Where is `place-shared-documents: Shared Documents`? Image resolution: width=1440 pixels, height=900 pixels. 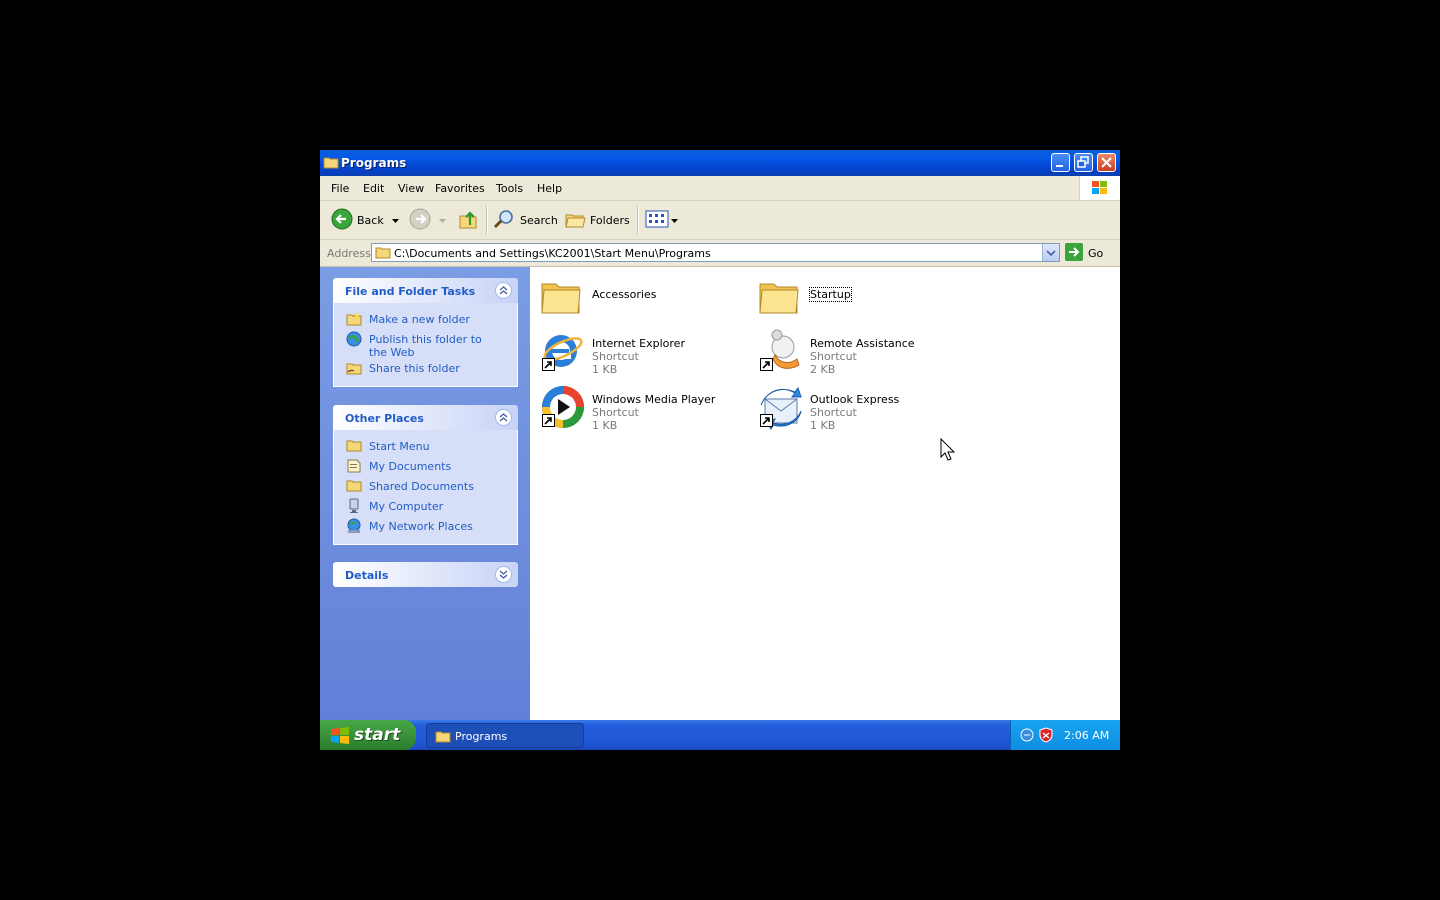 place-shared-documents: Shared Documents is located at coordinates (425, 487).